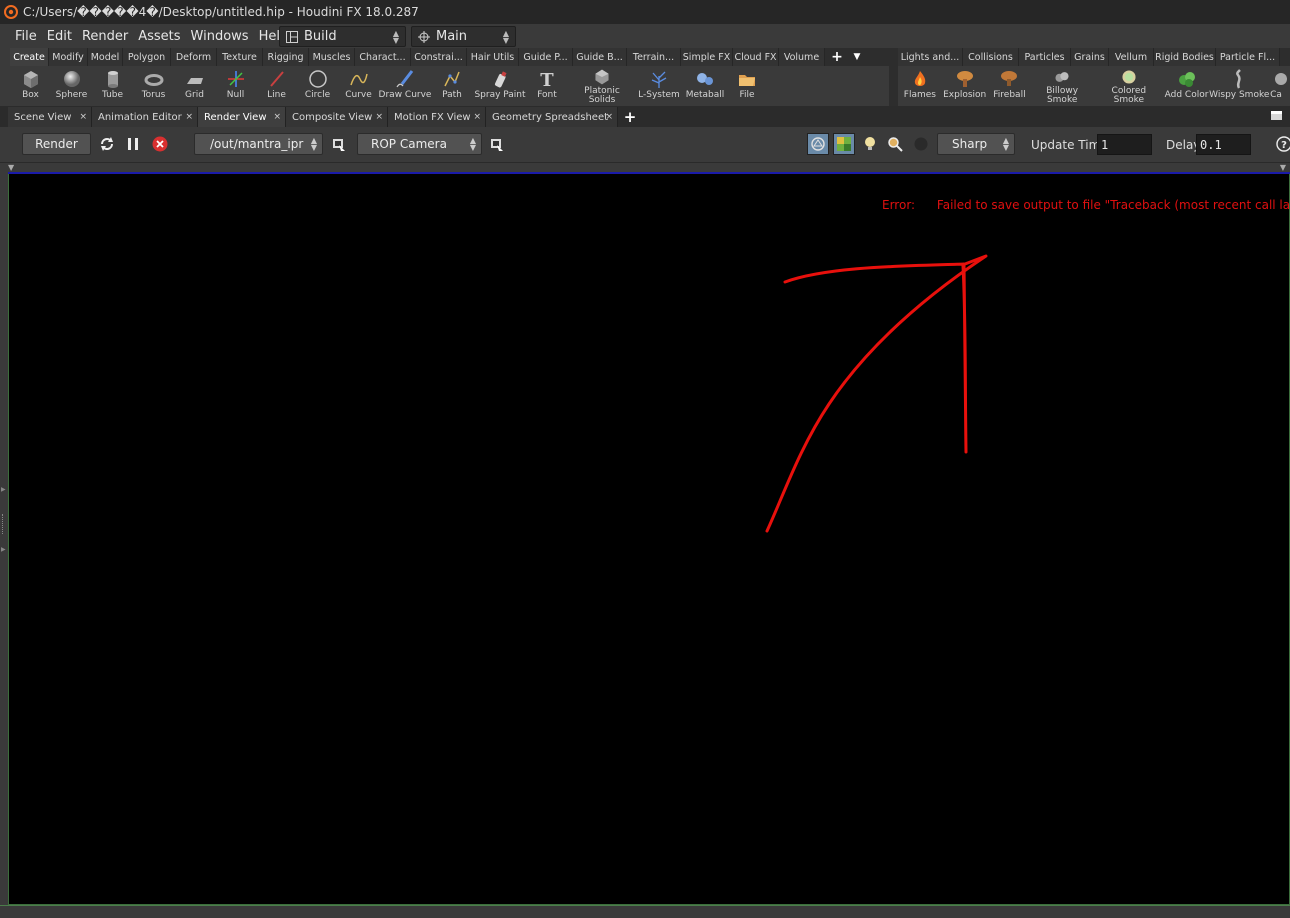 Image resolution: width=1290 pixels, height=918 pixels. Describe the element at coordinates (286, 57) in the screenshot. I see `shelf-tab-rigging: Rigging` at that location.